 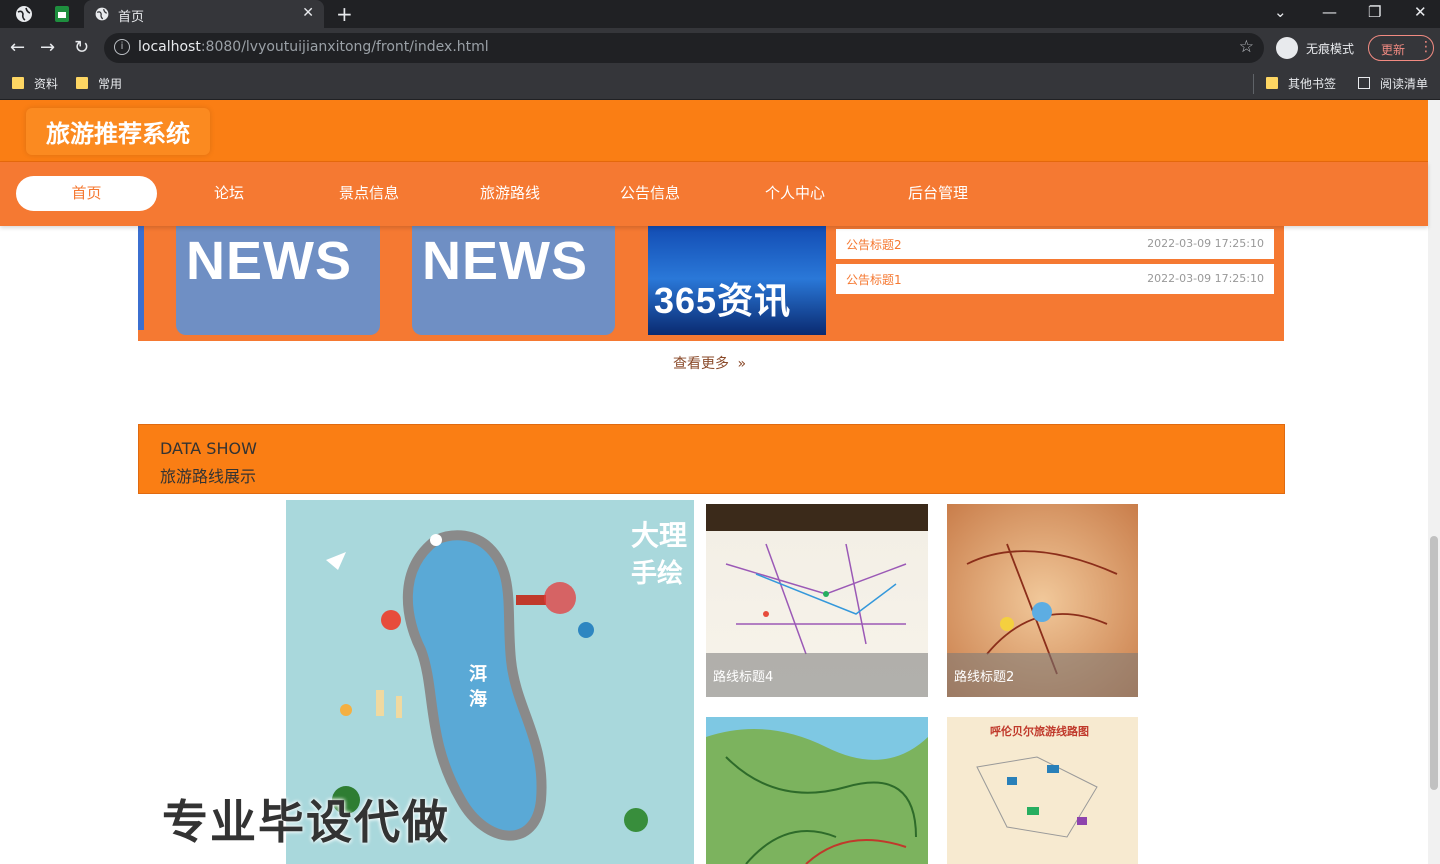 I want to click on bookmarks-bar: 资料 常用 其他书签 阅读清单, so click(x=720, y=84).